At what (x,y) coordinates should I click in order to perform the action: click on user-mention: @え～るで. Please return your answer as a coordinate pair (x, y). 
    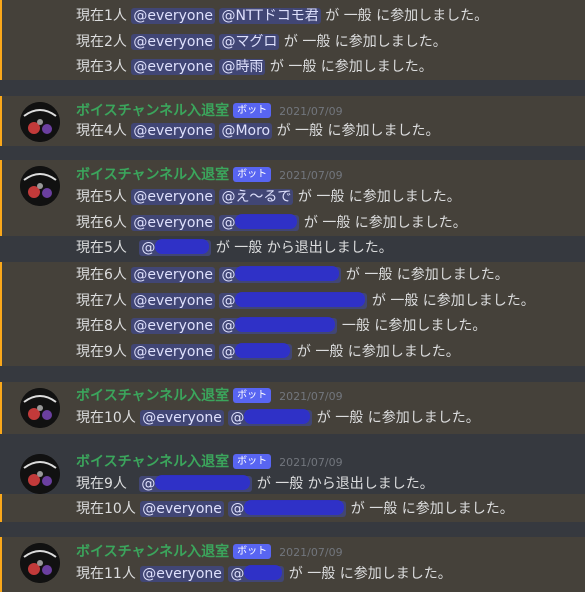
    Looking at the image, I should click on (256, 197).